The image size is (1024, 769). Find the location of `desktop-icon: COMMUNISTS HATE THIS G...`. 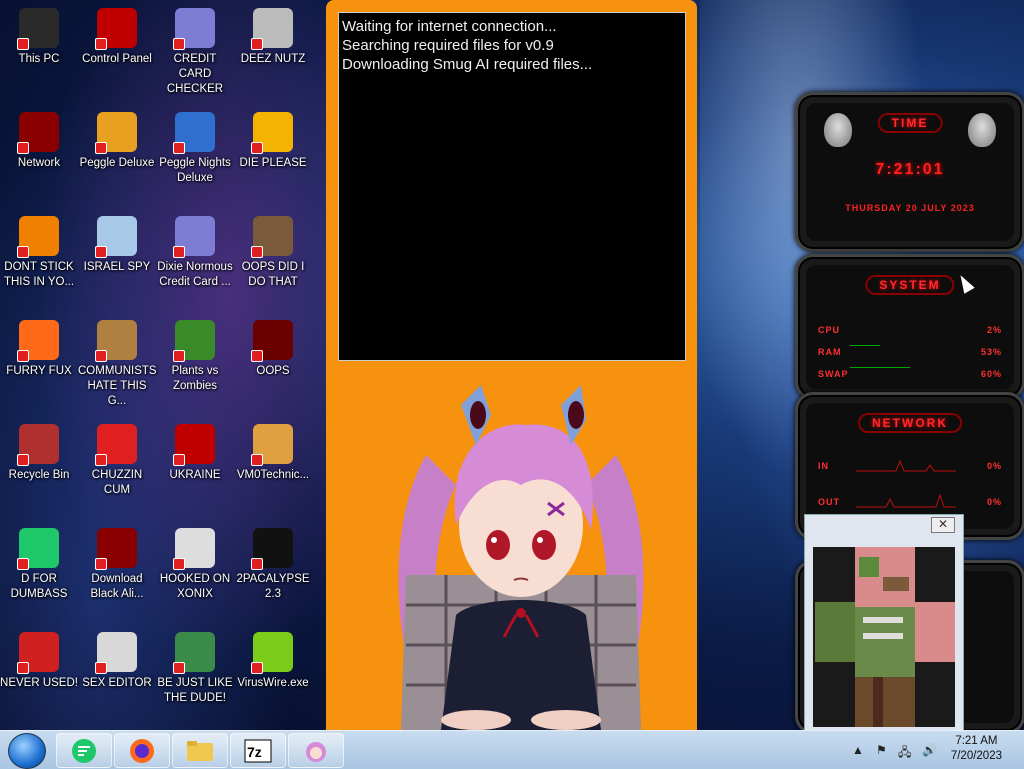

desktop-icon: COMMUNISTS HATE THIS G... is located at coordinates (117, 366).